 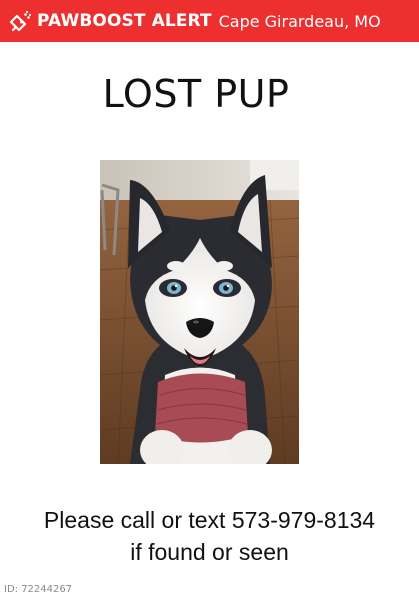 What do you see at coordinates (209, 520) in the screenshot?
I see `contact-line-1: Please call or text 573-979-8134` at bounding box center [209, 520].